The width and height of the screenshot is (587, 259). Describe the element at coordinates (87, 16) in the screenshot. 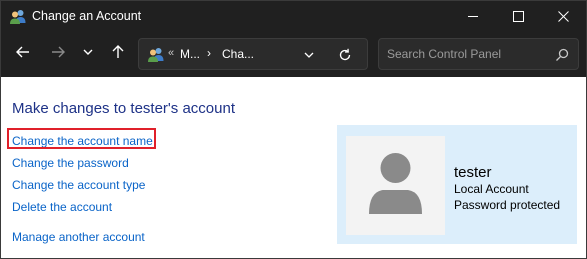

I see `window-title: Change an Account` at that location.